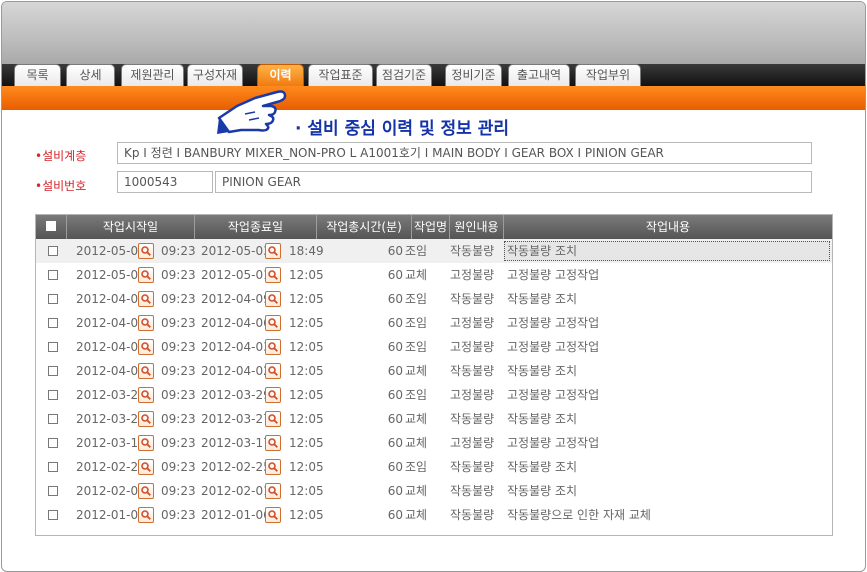 The height and width of the screenshot is (572, 867). I want to click on header-start: 작업시작일, so click(131, 227).